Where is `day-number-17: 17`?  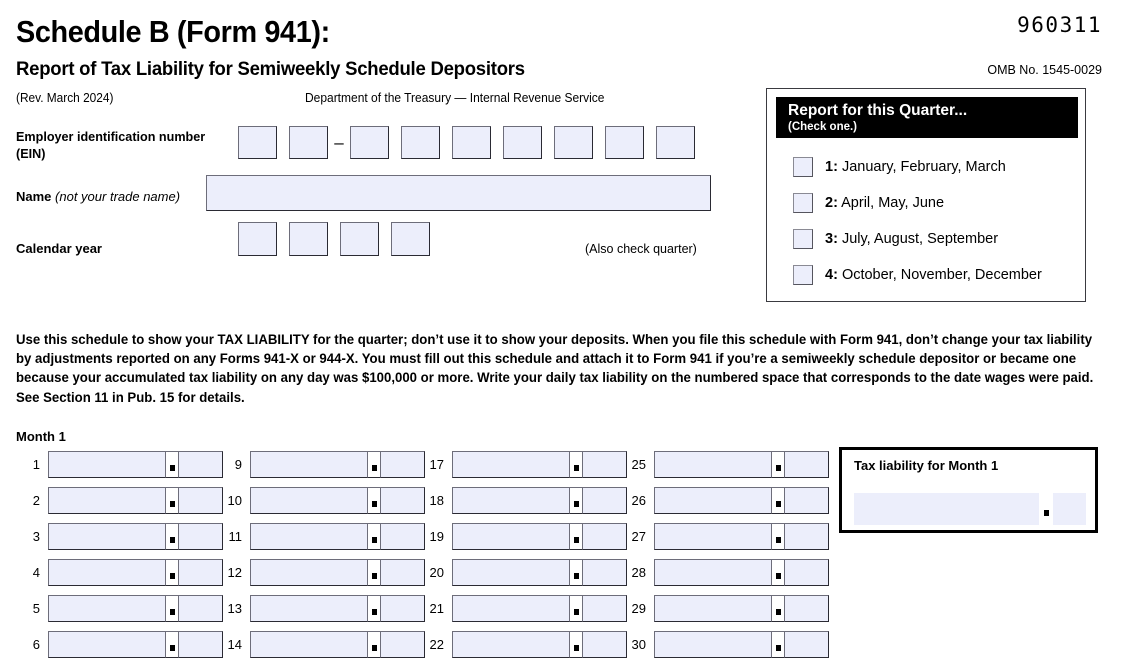
day-number-17: 17 is located at coordinates (436, 464).